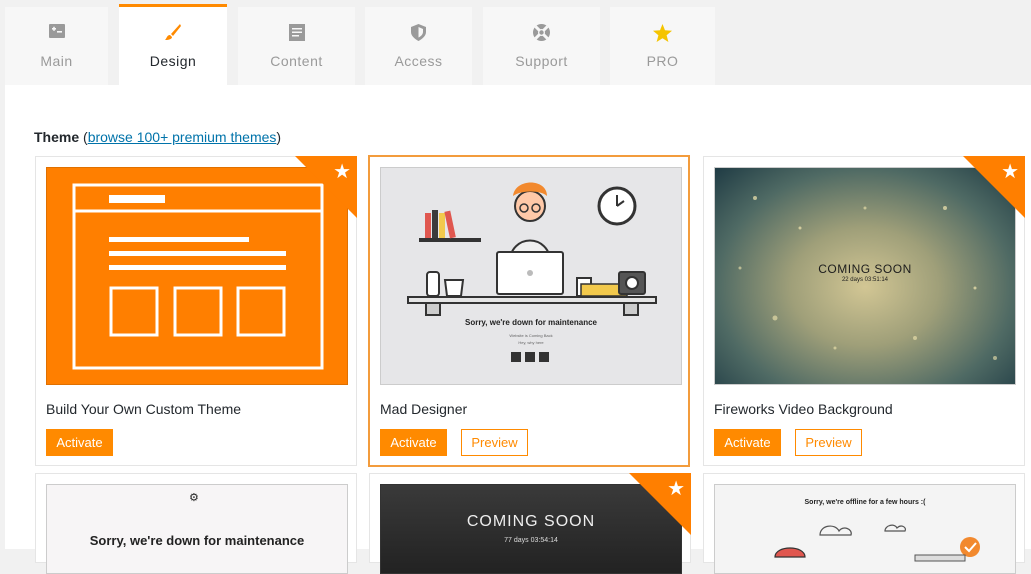  I want to click on browse-premium-themes-link: browse 100+ premium themes, so click(182, 137).